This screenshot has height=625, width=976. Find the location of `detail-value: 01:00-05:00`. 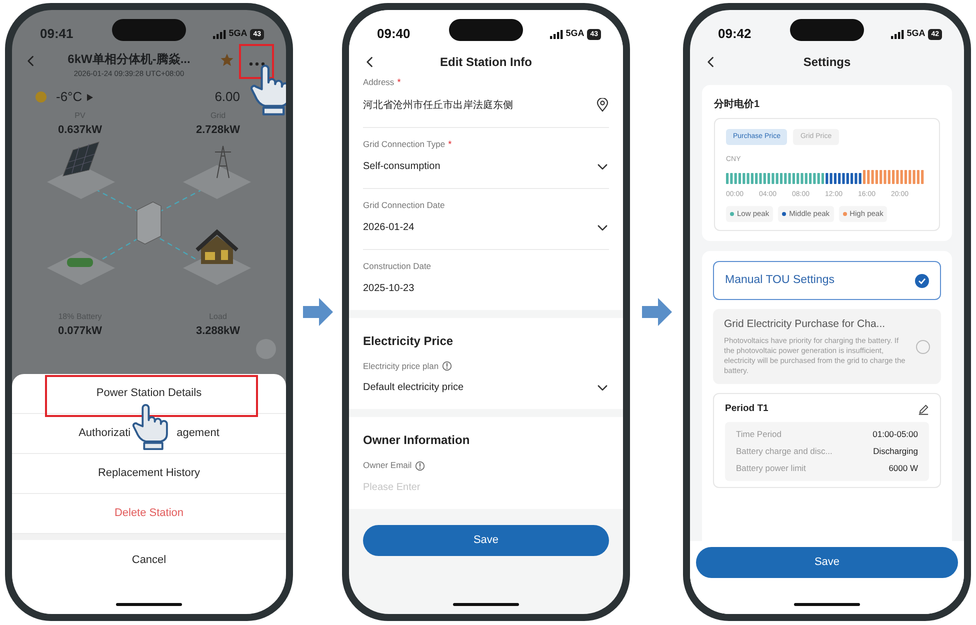

detail-value: 01:00-05:00 is located at coordinates (895, 435).